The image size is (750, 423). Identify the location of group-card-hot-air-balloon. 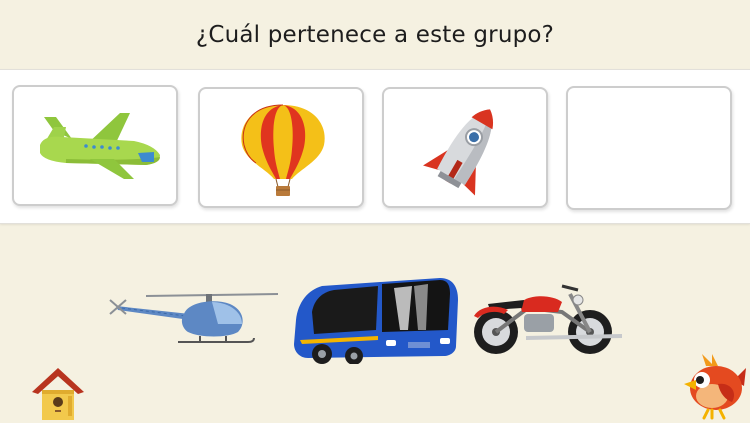
(281, 147).